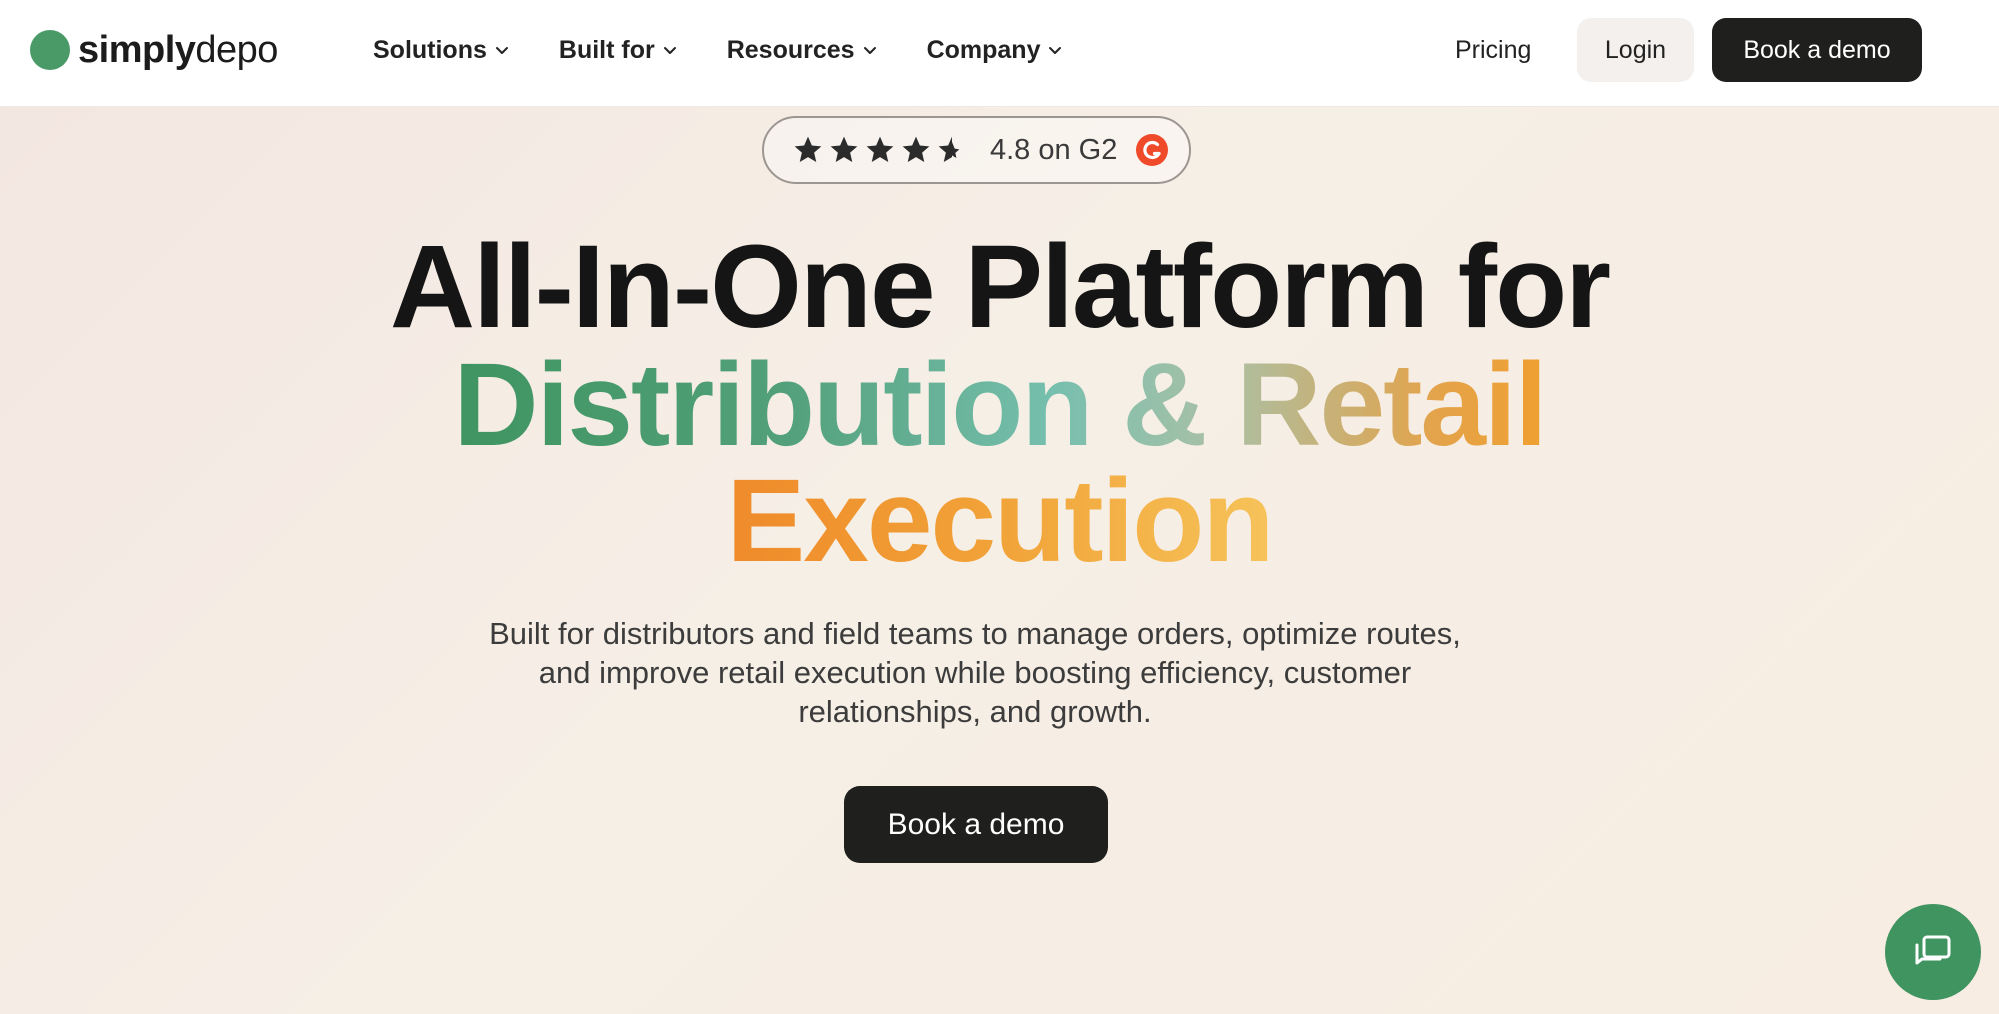 The height and width of the screenshot is (1014, 1999). Describe the element at coordinates (1635, 50) in the screenshot. I see `login-button: Login` at that location.